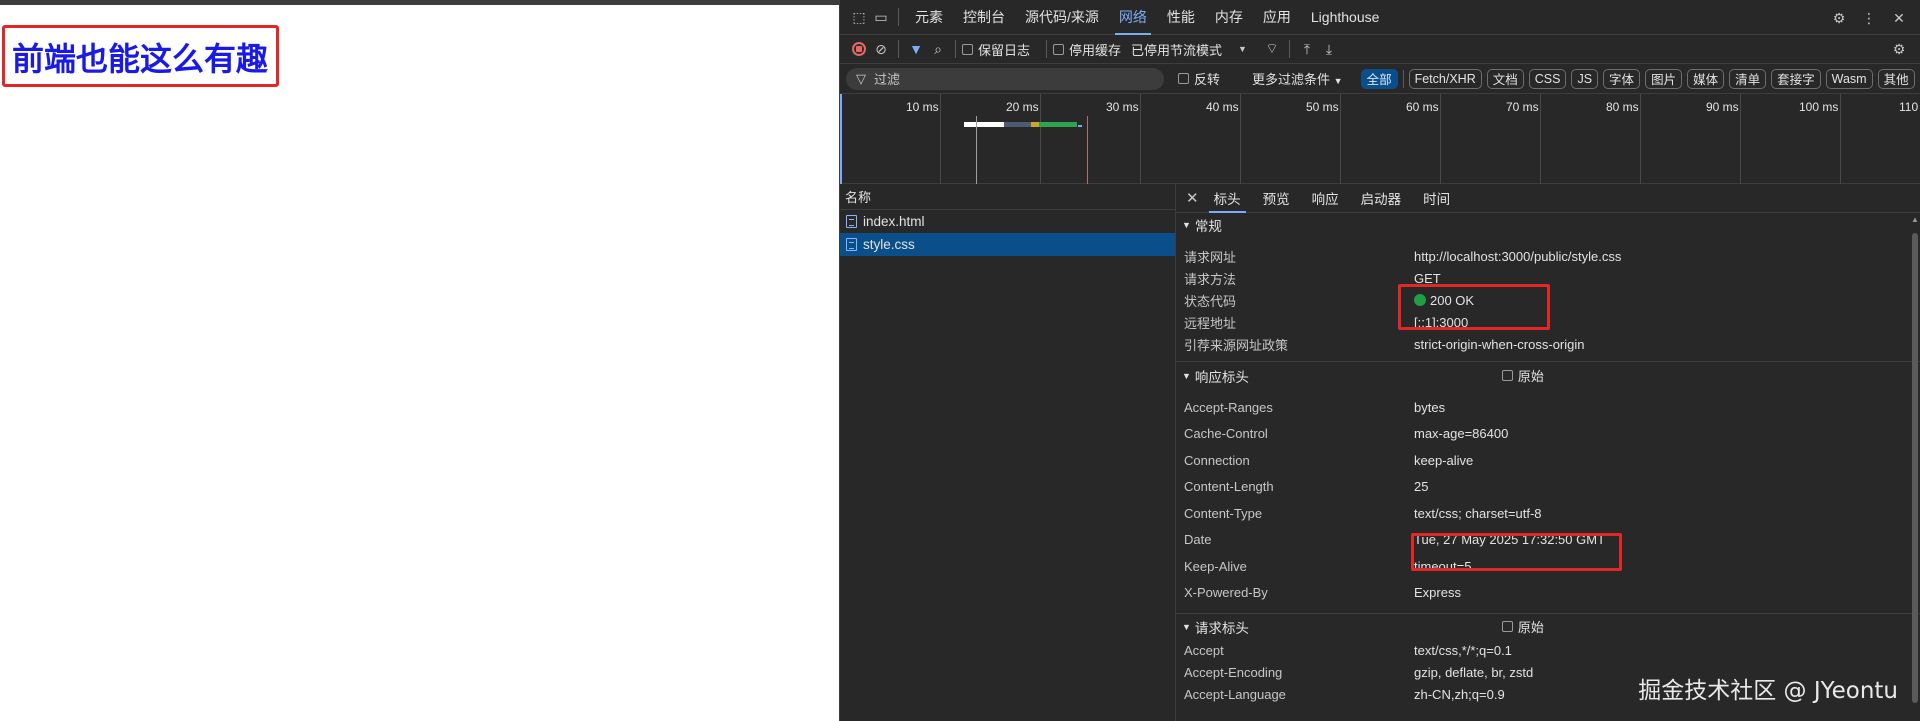 This screenshot has height=721, width=1920. I want to click on header-value: zh-CN,zh;q=0.9, so click(1459, 694).